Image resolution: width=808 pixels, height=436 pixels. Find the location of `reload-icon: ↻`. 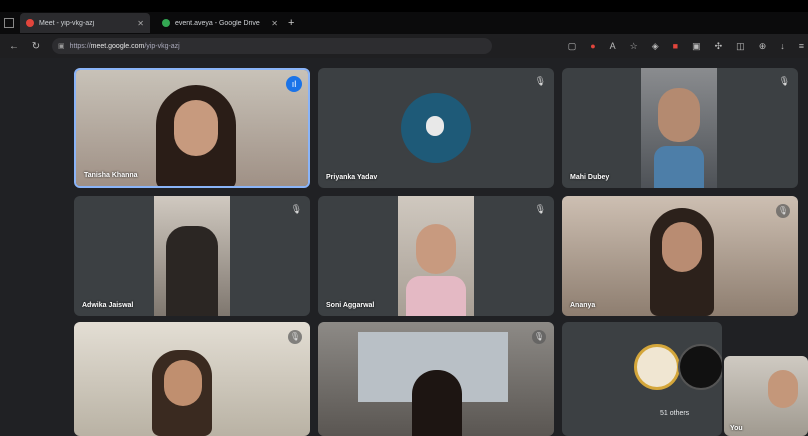

reload-icon: ↻ is located at coordinates (36, 46).